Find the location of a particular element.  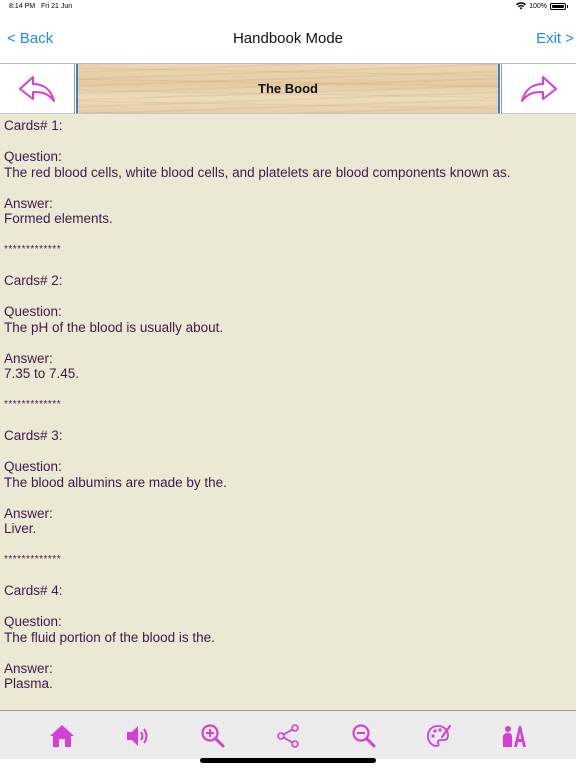

status-date: Fri 21 Jun is located at coordinates (57, 6).